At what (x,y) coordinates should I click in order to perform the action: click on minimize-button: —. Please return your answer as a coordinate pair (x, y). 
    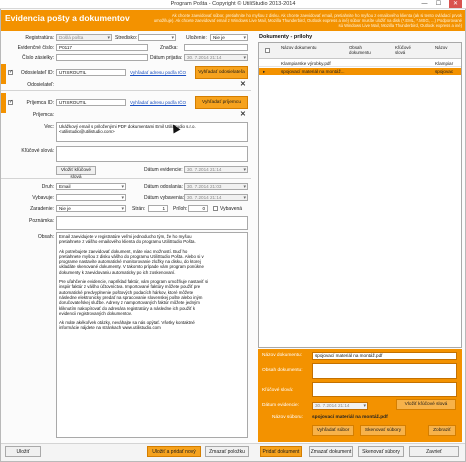
    Looking at the image, I should click on (424, 4).